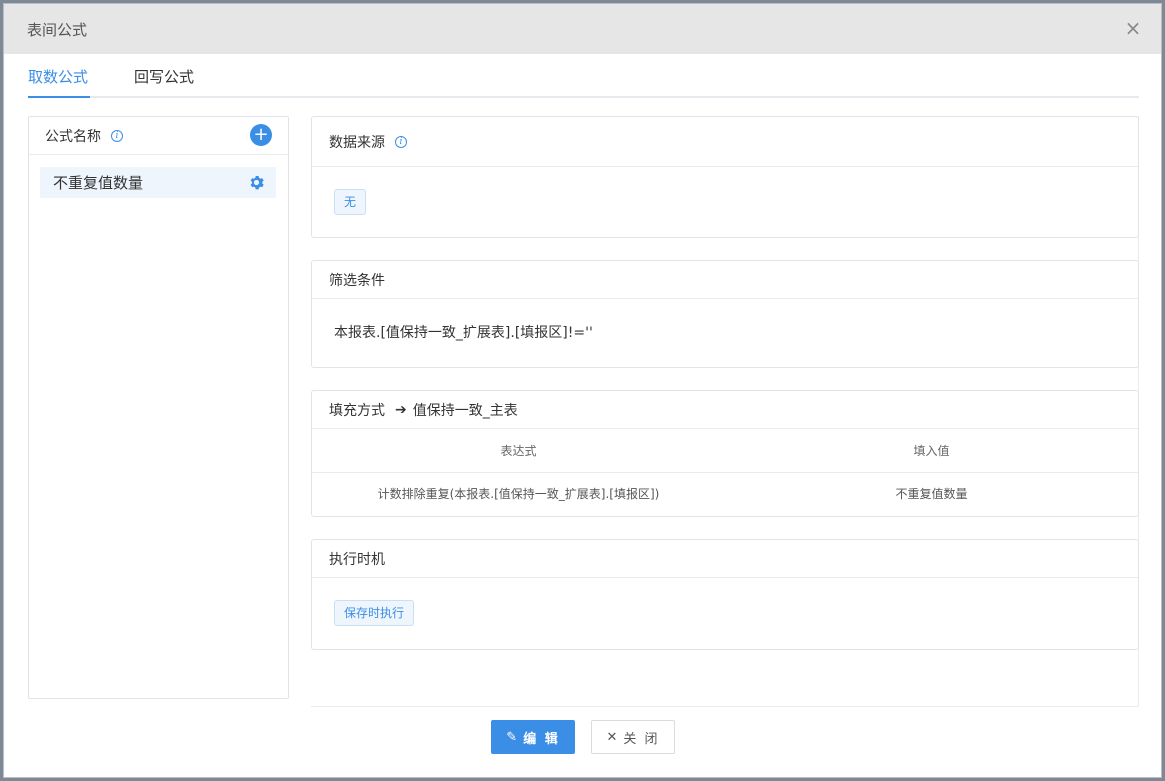 The height and width of the screenshot is (781, 1165). I want to click on edit-button: ✎ 编 辑, so click(533, 737).